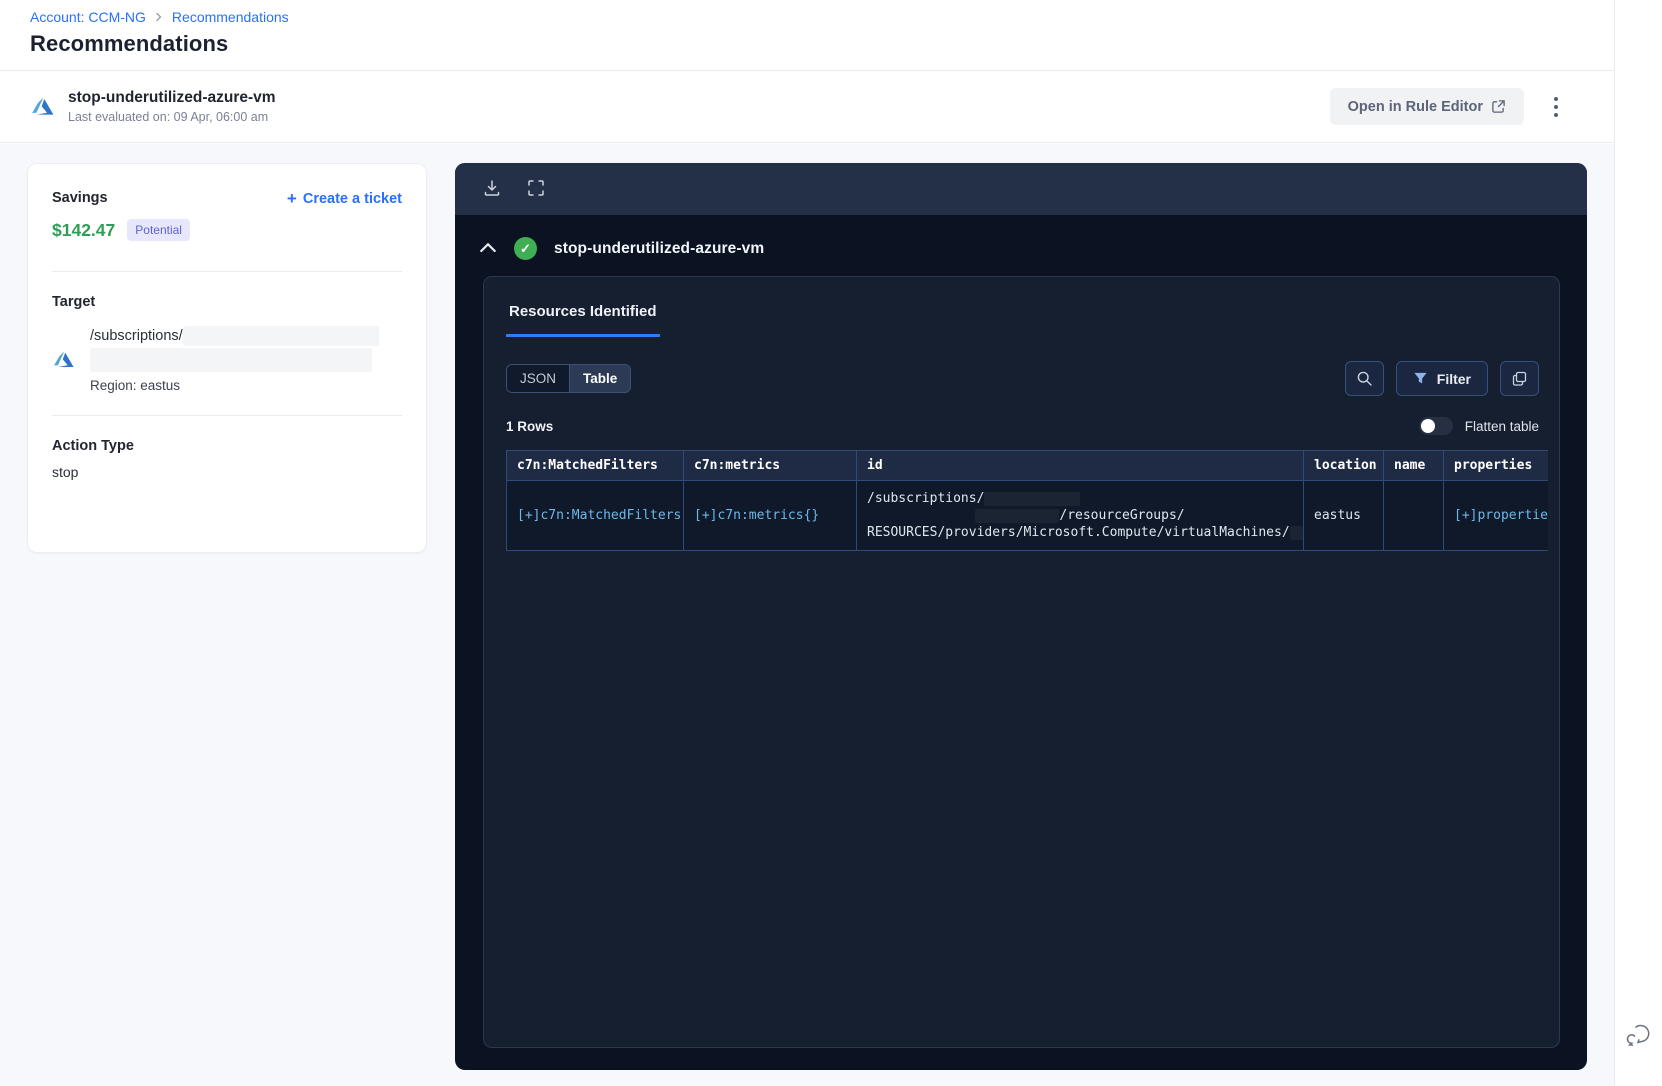 This screenshot has height=1086, width=1662. Describe the element at coordinates (1022, 378) in the screenshot. I see `view-controls: JSON Table Filter` at that location.